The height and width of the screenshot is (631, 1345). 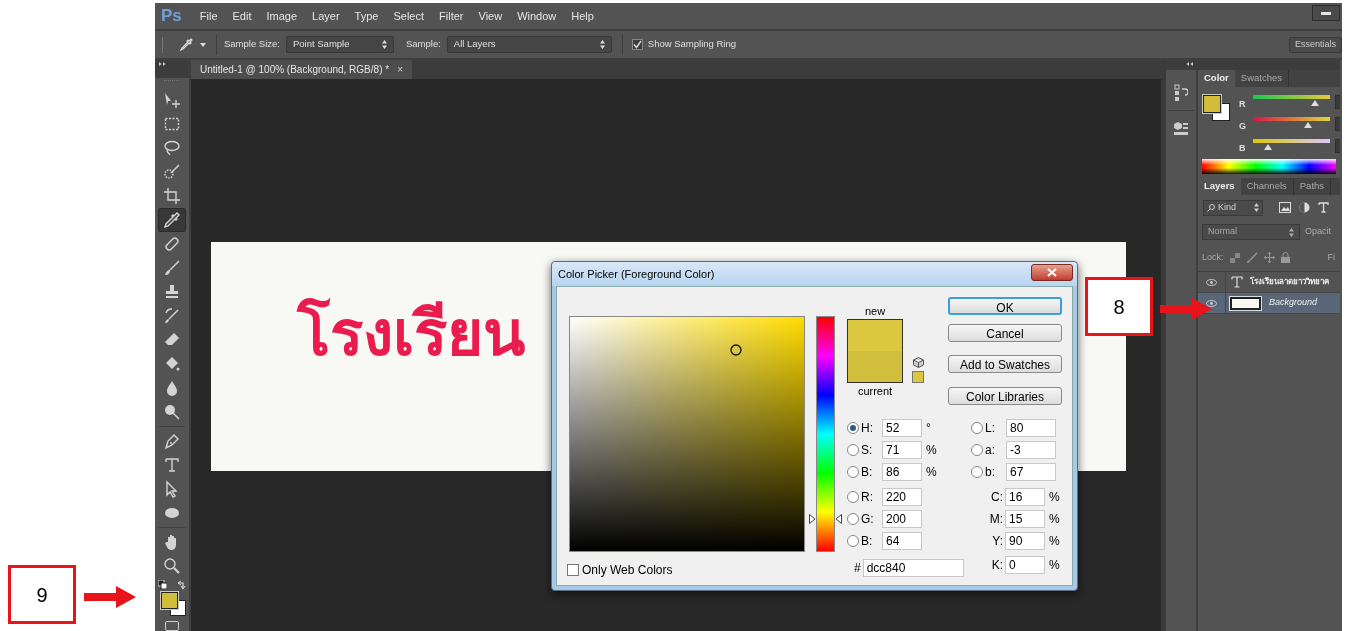 What do you see at coordinates (172, 626) in the screenshot?
I see `quick-mask-button` at bounding box center [172, 626].